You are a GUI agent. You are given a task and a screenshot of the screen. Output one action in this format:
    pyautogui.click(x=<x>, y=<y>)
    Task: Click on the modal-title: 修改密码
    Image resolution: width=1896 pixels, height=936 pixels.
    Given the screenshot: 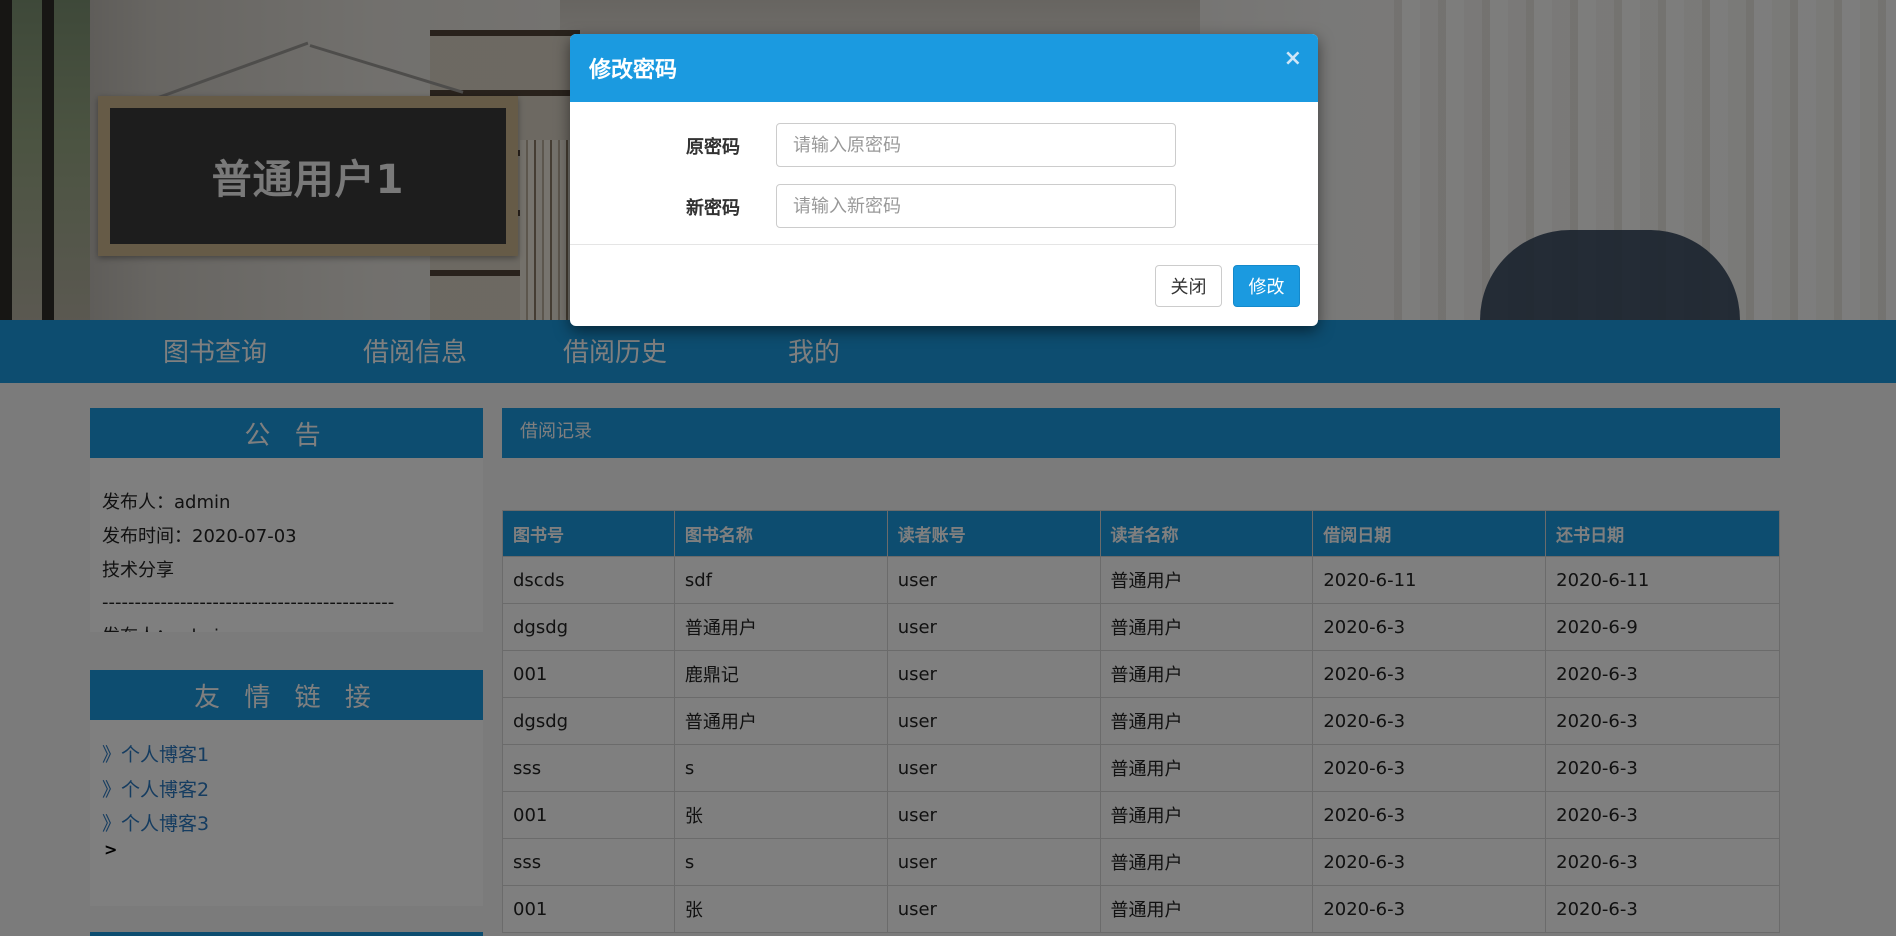 What is the action you would take?
    pyautogui.click(x=633, y=70)
    